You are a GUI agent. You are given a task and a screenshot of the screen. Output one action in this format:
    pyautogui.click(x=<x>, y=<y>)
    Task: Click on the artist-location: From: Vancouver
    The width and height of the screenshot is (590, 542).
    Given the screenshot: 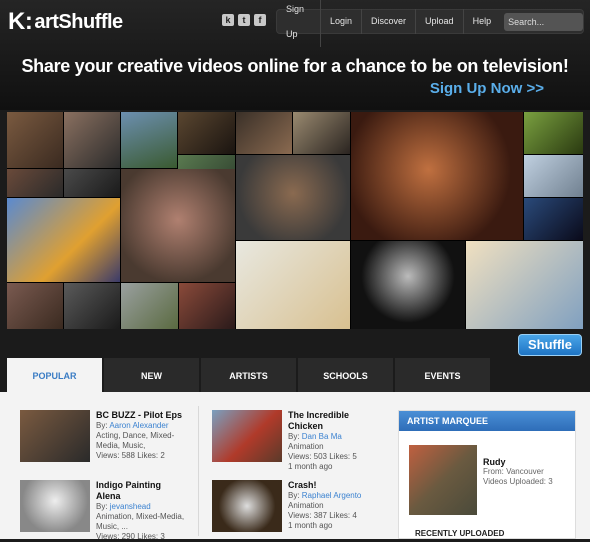 What is the action you would take?
    pyautogui.click(x=513, y=471)
    